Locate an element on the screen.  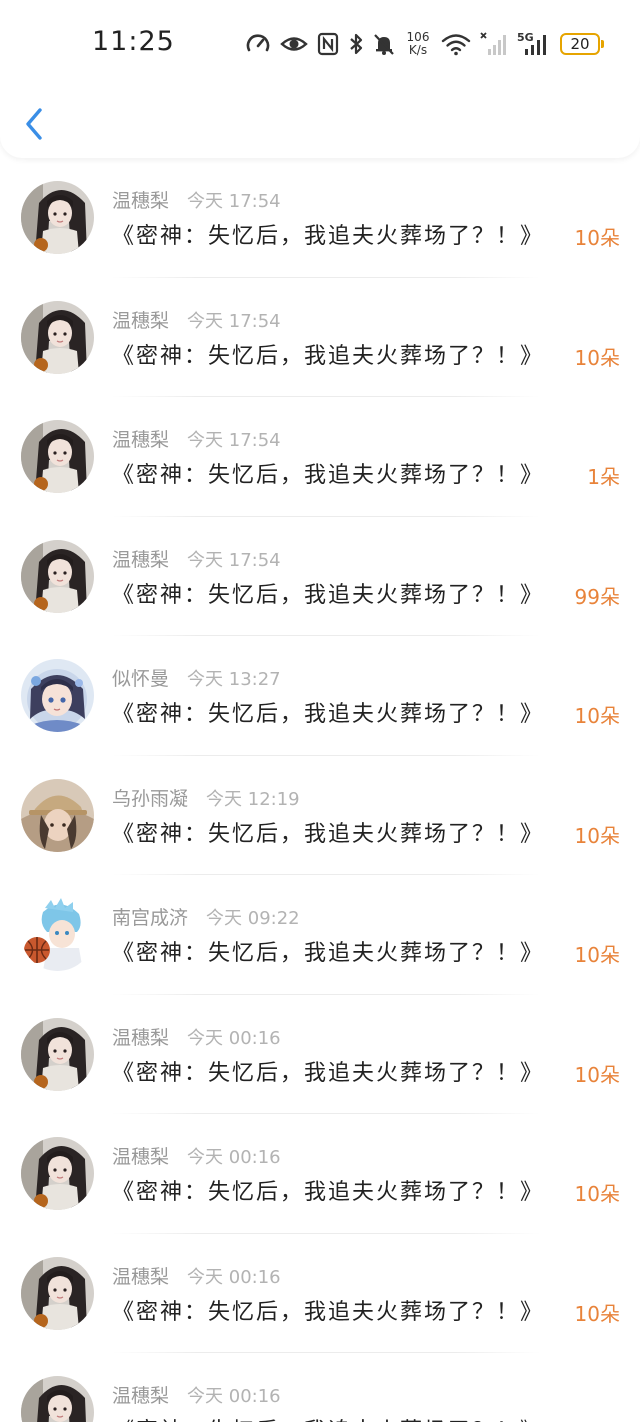
gift-time: 今天 09:22 is located at coordinates (253, 918).